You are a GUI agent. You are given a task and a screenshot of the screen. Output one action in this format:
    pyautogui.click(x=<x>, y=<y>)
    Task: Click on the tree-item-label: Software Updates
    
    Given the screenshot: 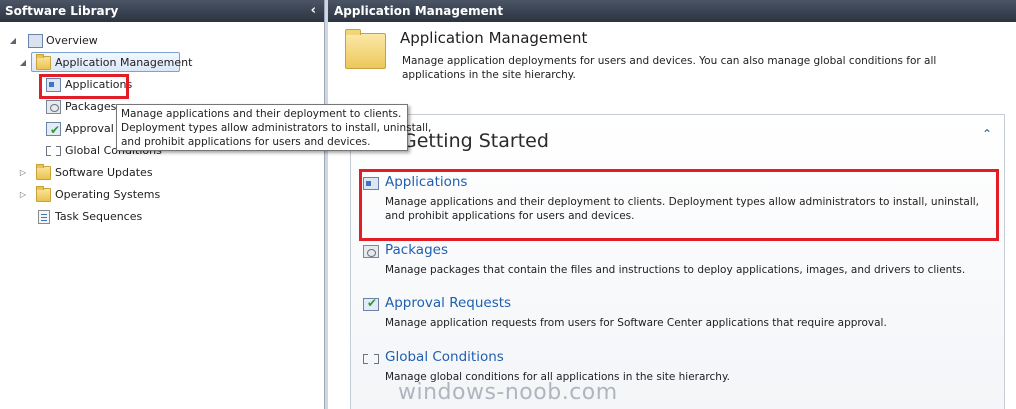 What is the action you would take?
    pyautogui.click(x=104, y=172)
    